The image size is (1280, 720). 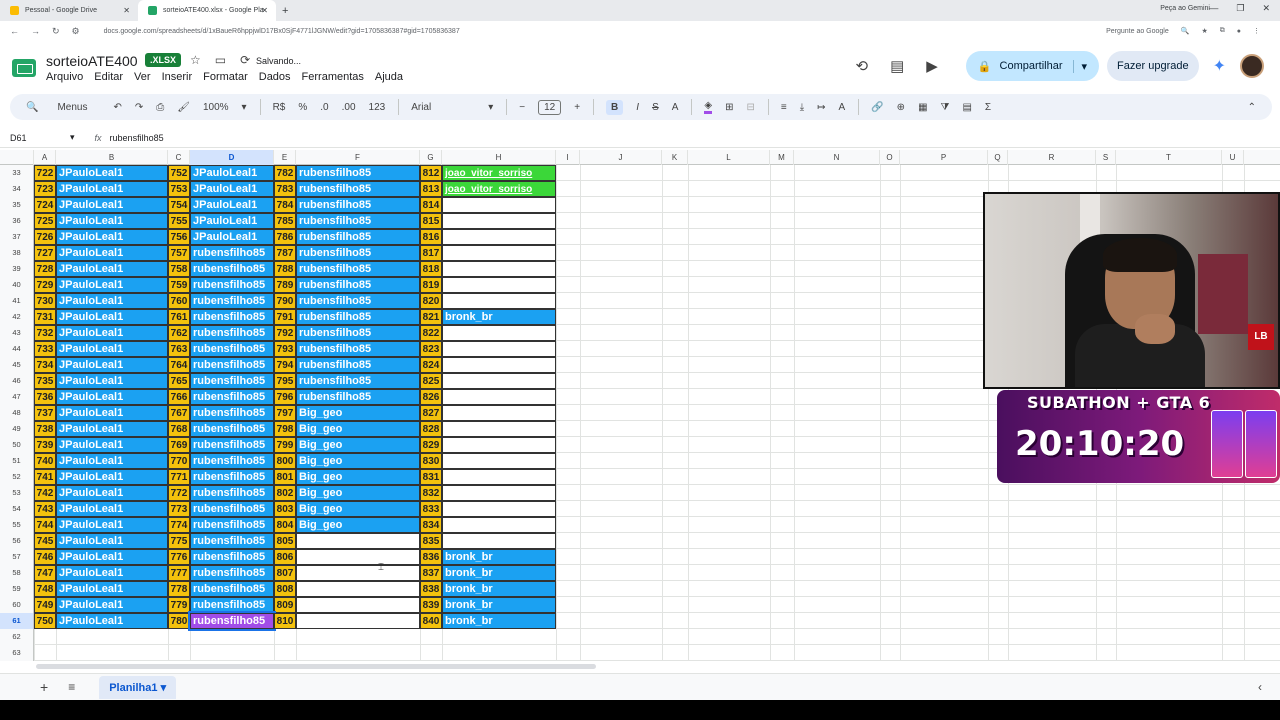 I want to click on cell-g42: 821, so click(x=431, y=317).